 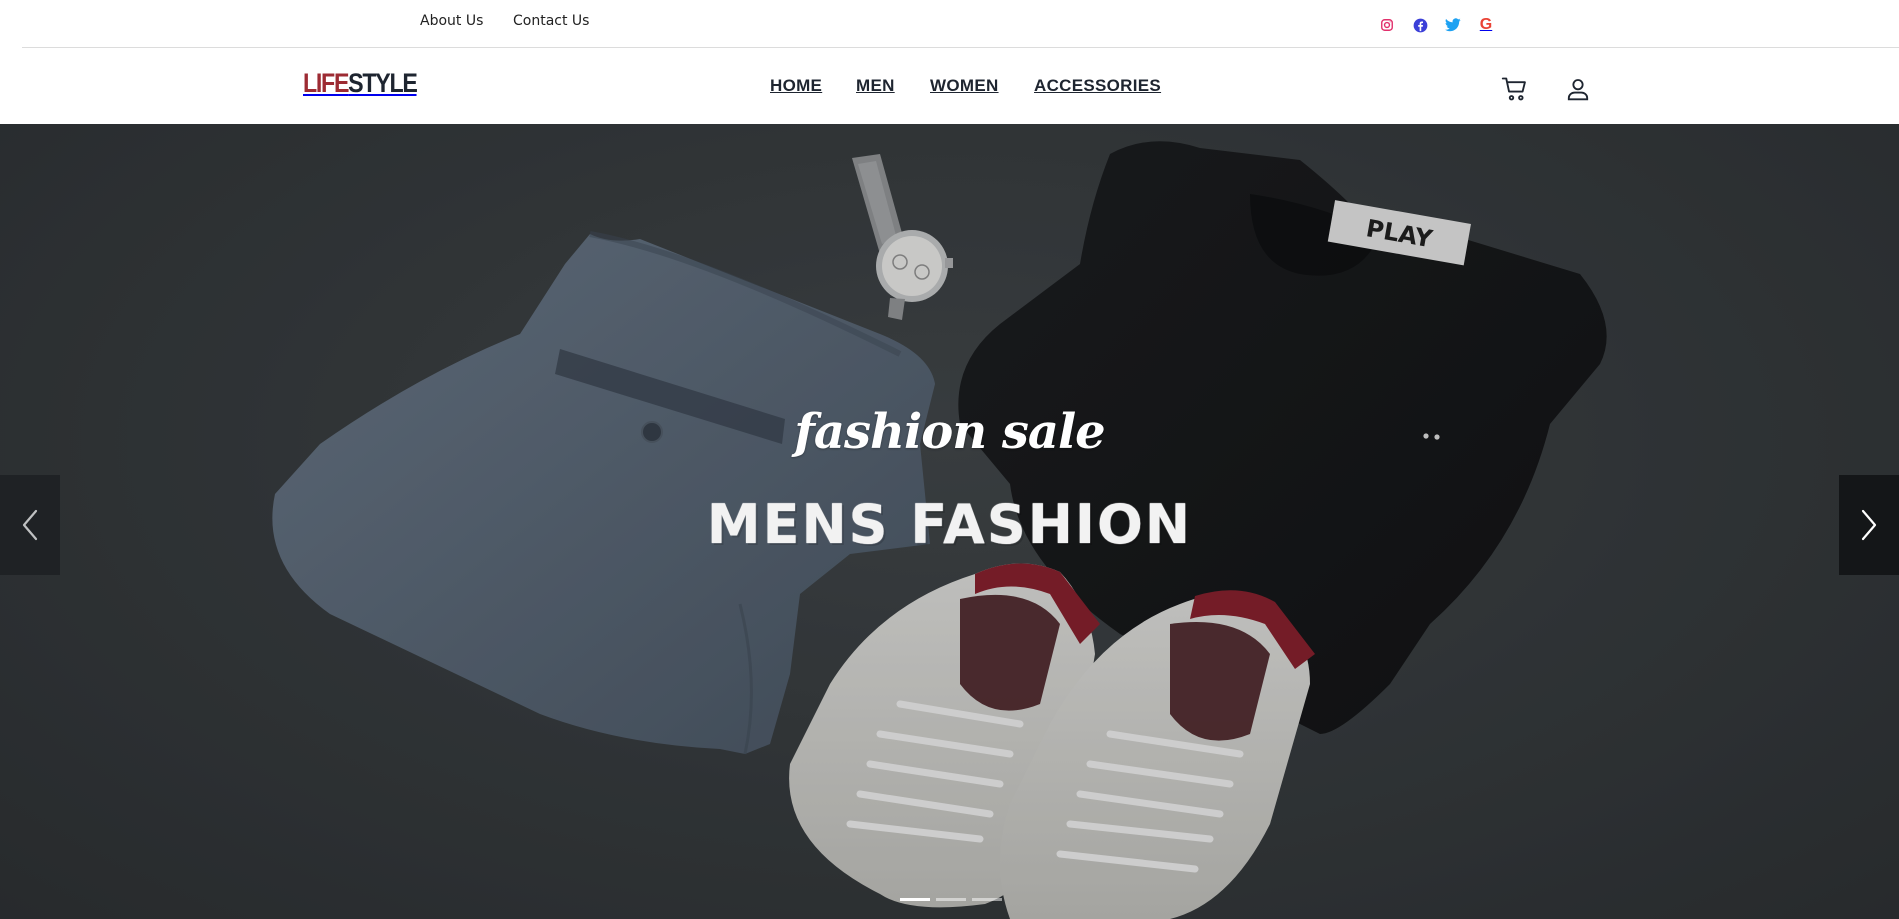 I want to click on hero-title: MENS FASHION, so click(x=949, y=524).